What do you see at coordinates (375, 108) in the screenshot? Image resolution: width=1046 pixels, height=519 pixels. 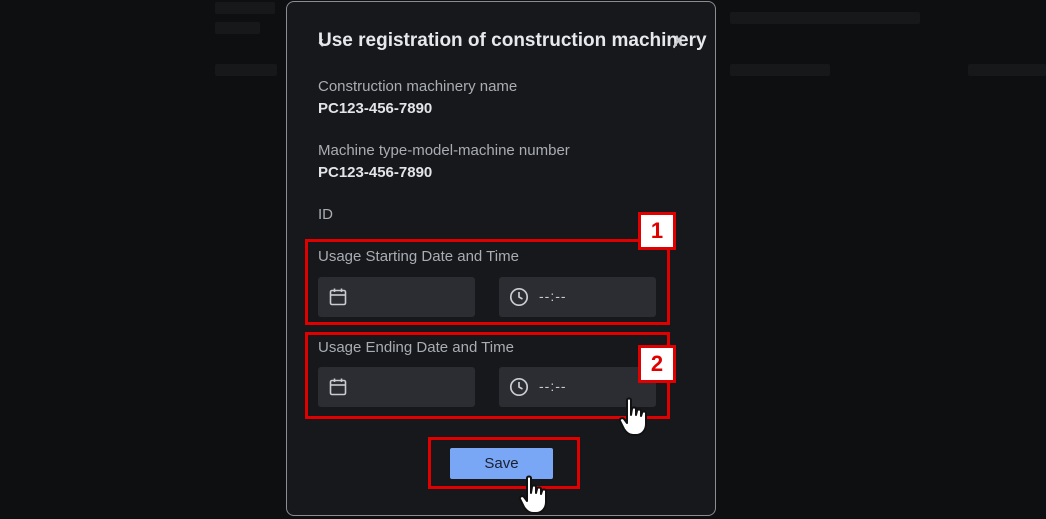 I see `machinery-name-value: PC123-456-7890` at bounding box center [375, 108].